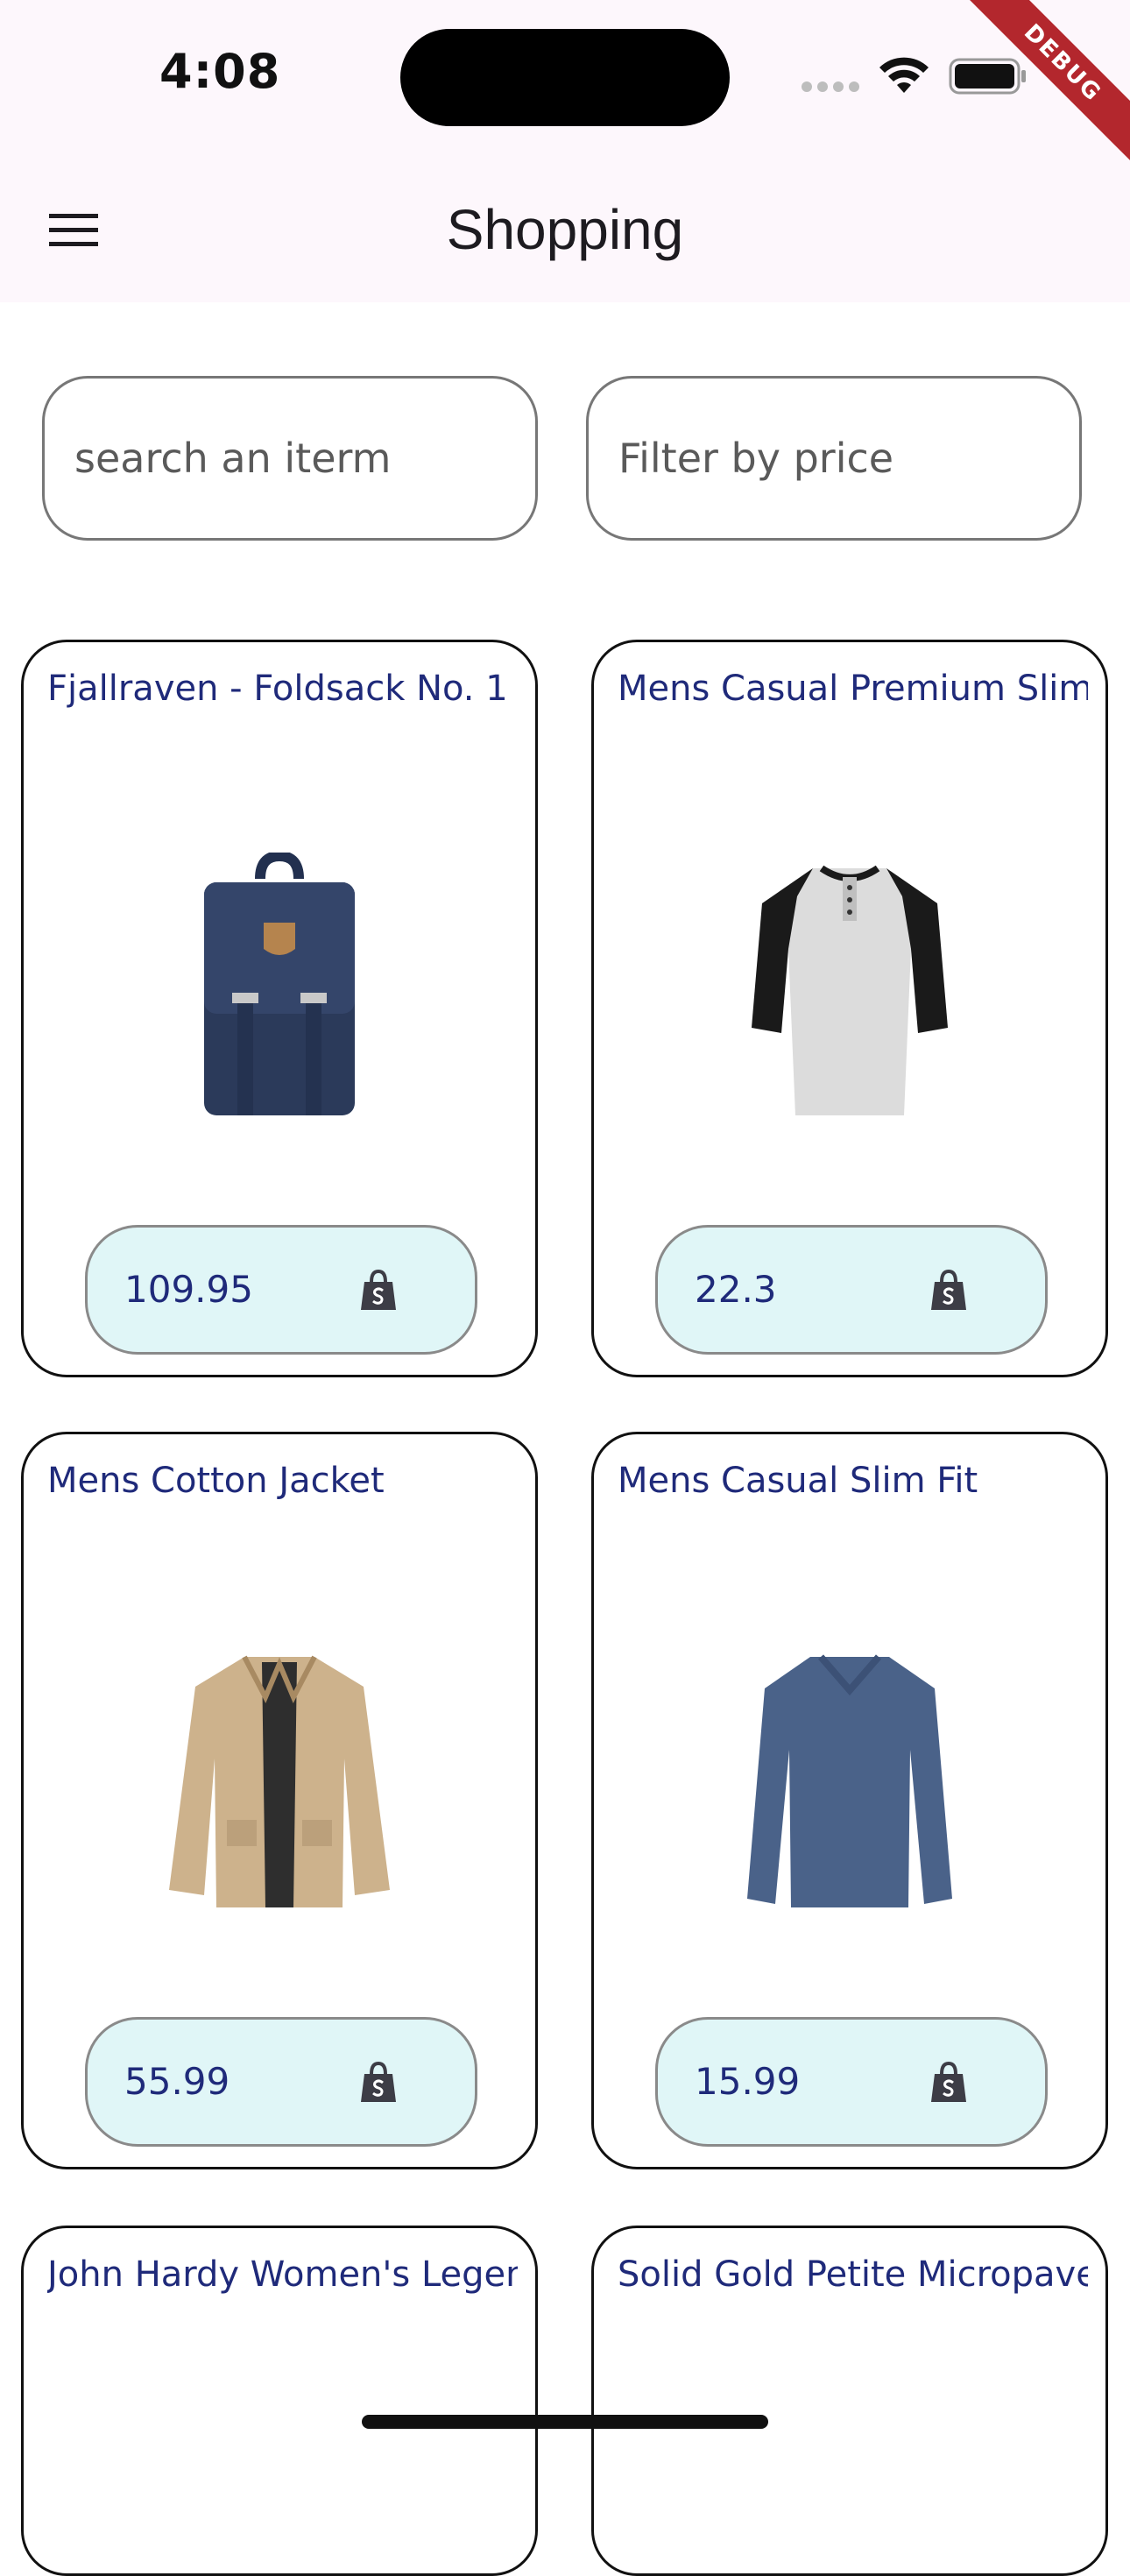  Describe the element at coordinates (565, 77) in the screenshot. I see `dynamic-island` at that location.